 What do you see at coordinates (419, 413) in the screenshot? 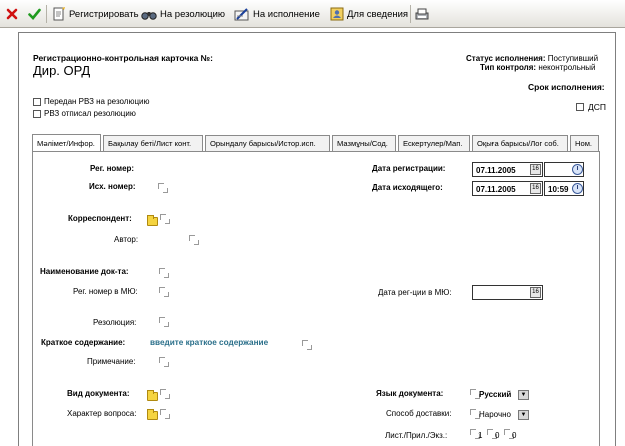
I see `delivery-label: Способ доставки:` at bounding box center [419, 413].